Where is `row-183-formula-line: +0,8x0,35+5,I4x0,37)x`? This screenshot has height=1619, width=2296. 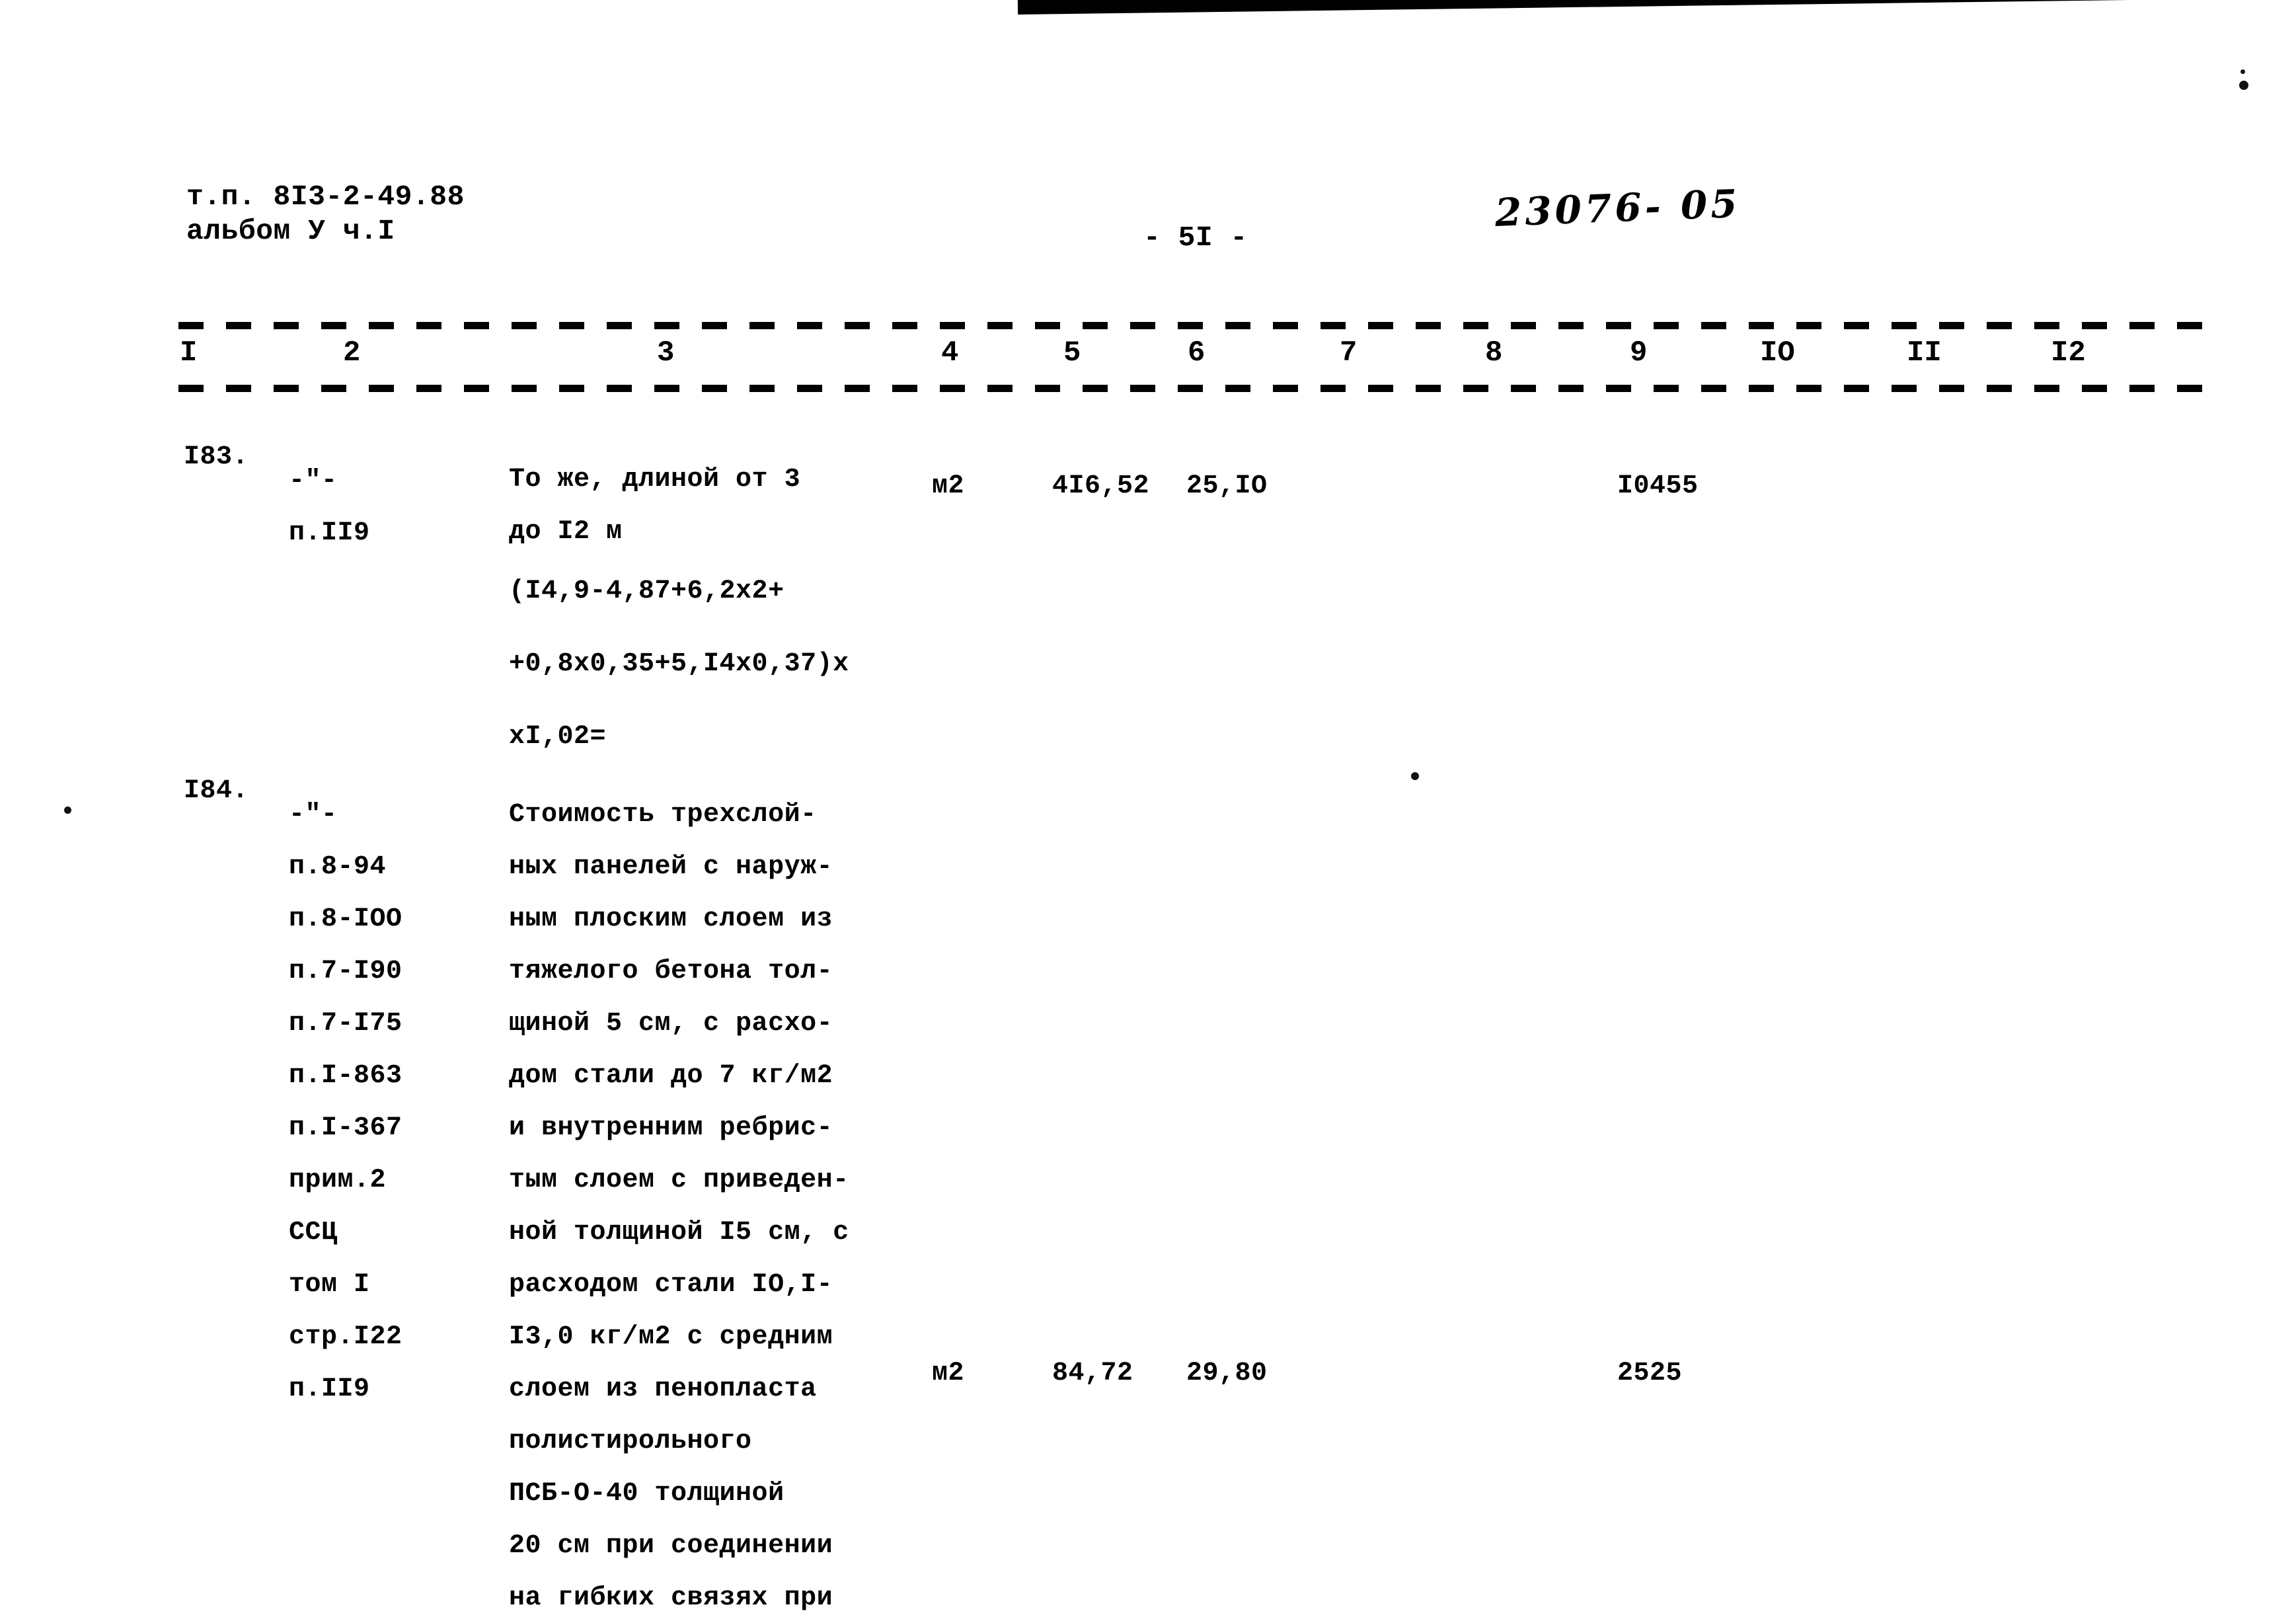
row-183-formula-line: +0,8x0,35+5,I4x0,37)x is located at coordinates (679, 664).